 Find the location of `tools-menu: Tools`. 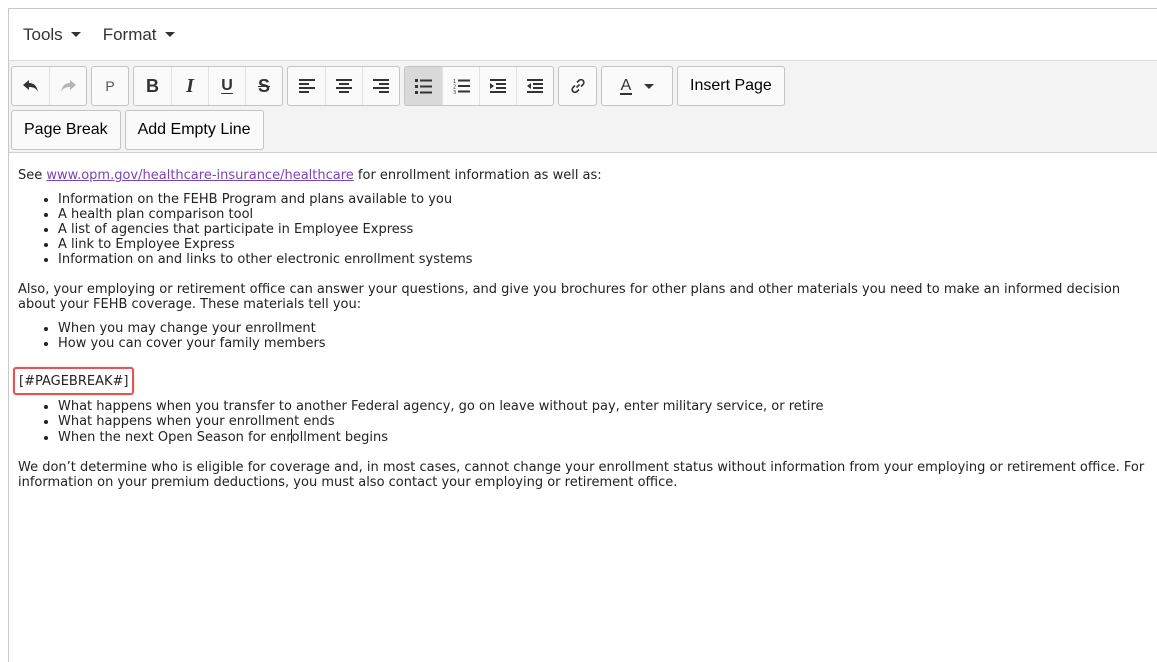

tools-menu: Tools is located at coordinates (52, 35).